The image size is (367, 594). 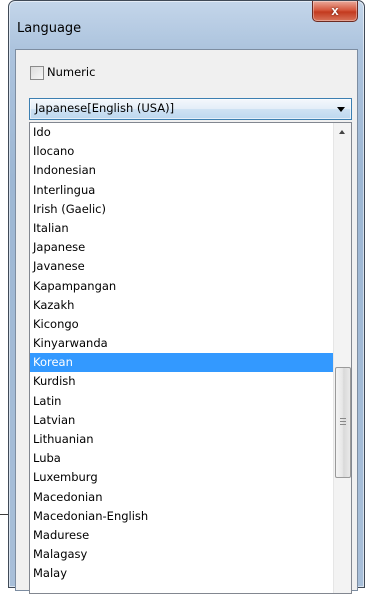 I want to click on list-item: Latin, so click(x=182, y=401).